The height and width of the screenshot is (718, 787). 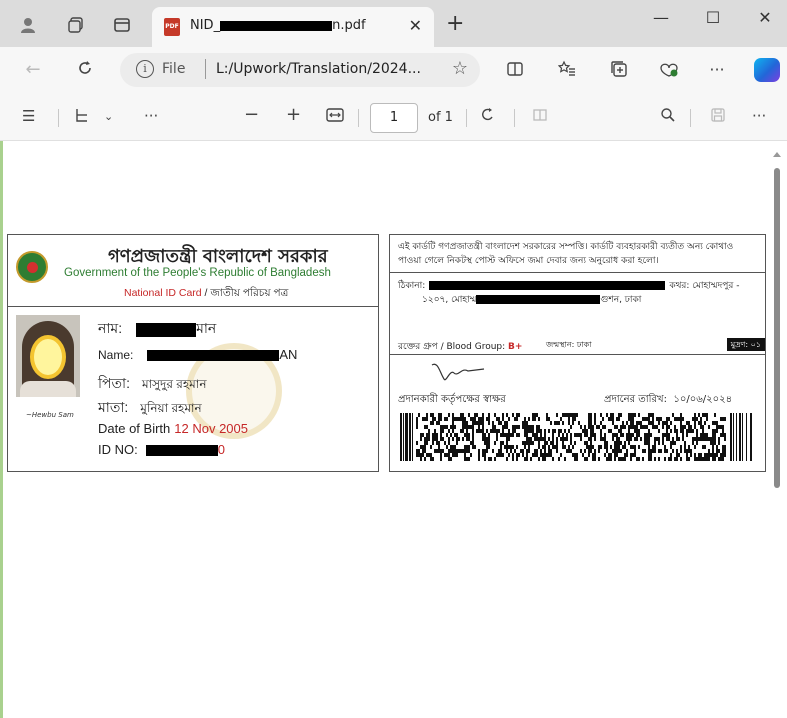 I want to click on minimize-button: —, so click(x=661, y=17).